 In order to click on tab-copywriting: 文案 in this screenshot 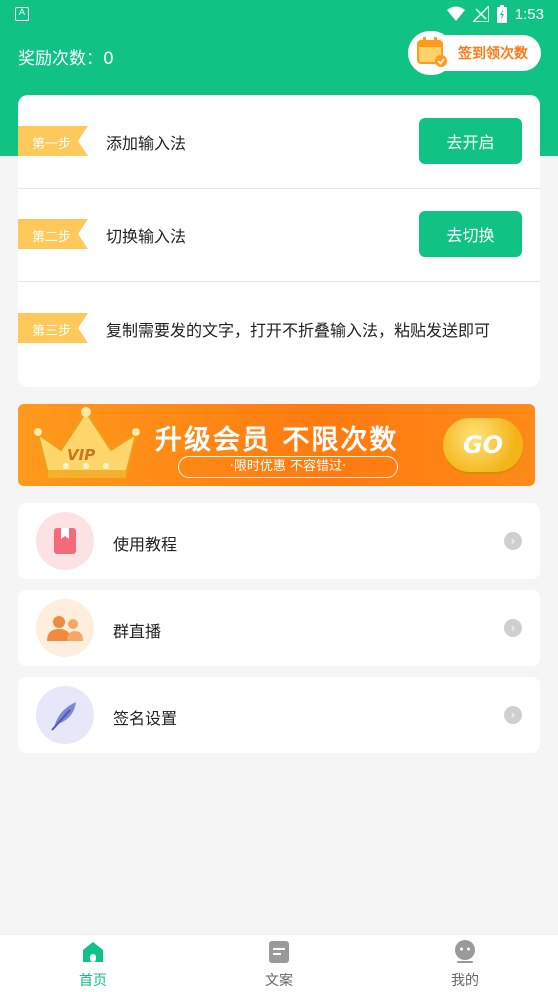, I will do `click(279, 963)`.